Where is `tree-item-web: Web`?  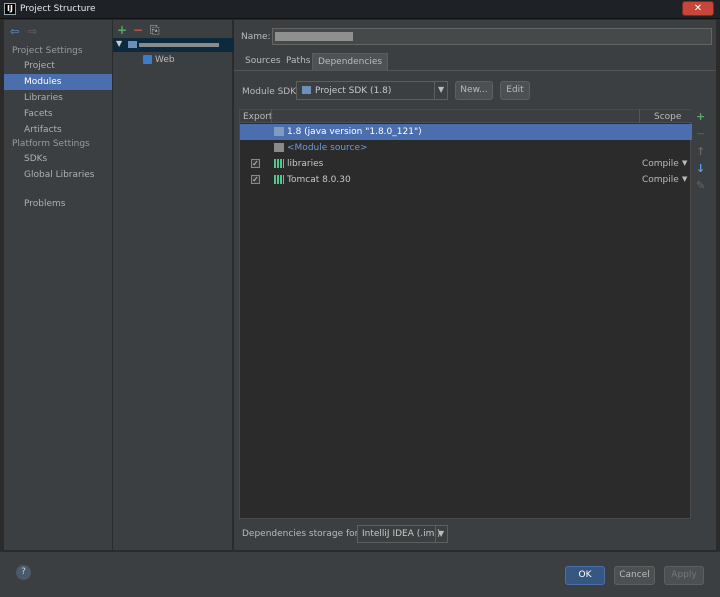
tree-item-web: Web is located at coordinates (165, 60).